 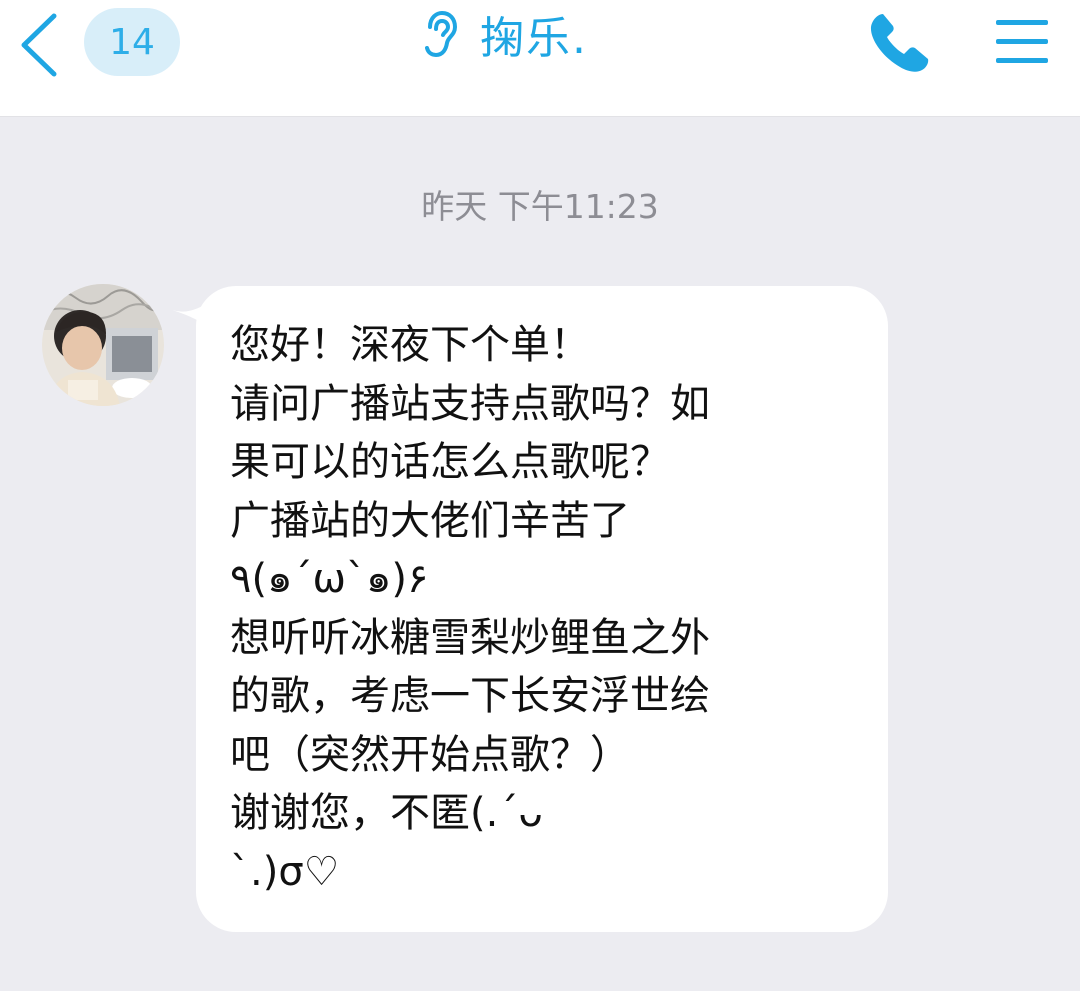 I want to click on back-button, so click(x=38, y=45).